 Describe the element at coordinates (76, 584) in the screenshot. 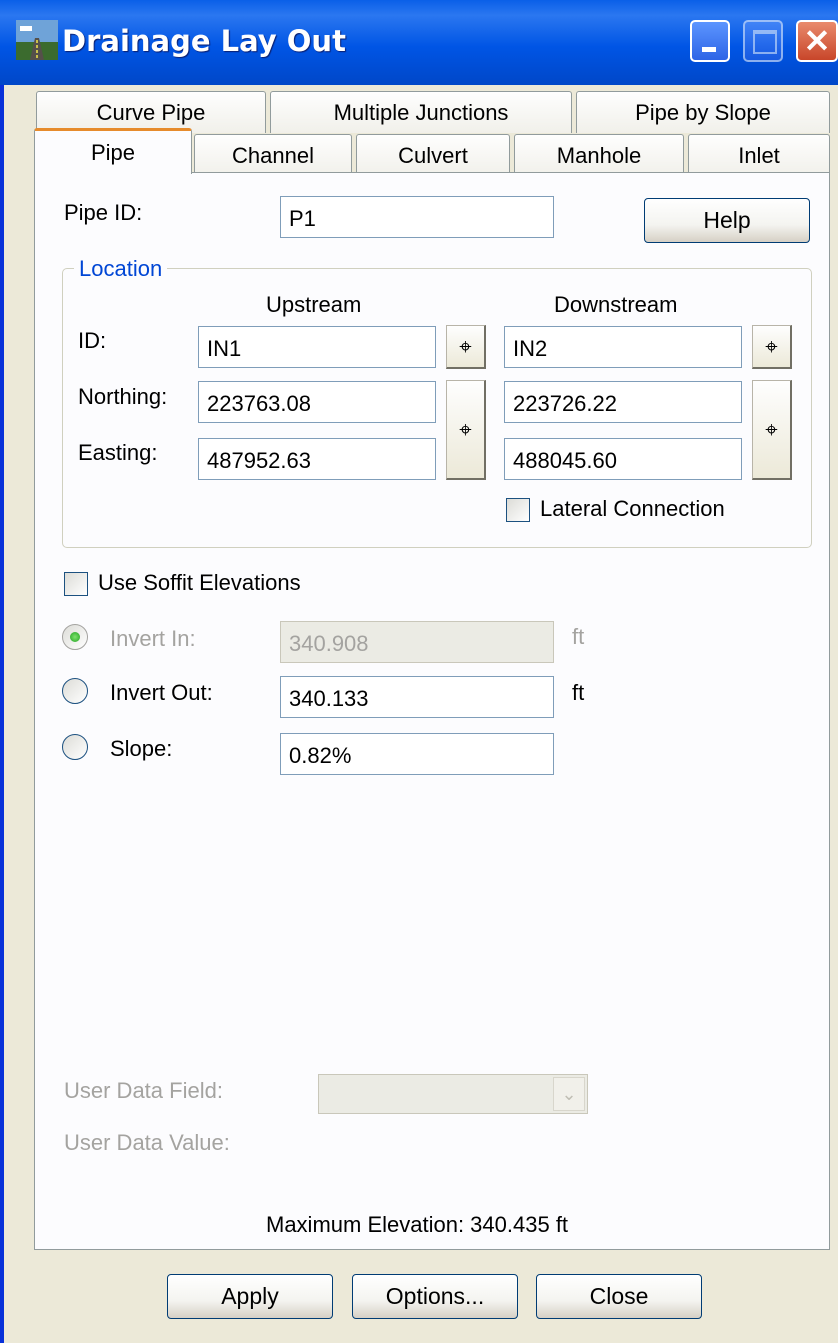

I see `use-soffit-checkbox` at that location.